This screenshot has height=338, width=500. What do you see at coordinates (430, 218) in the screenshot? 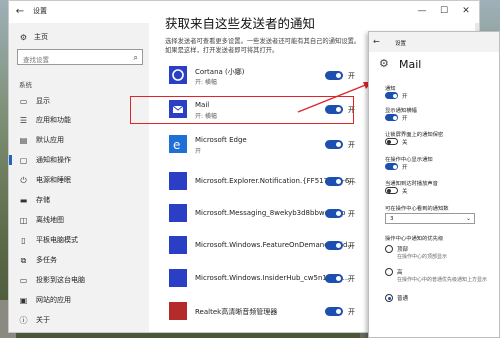
I see `notification-count-select: 3 ⌄` at bounding box center [430, 218].